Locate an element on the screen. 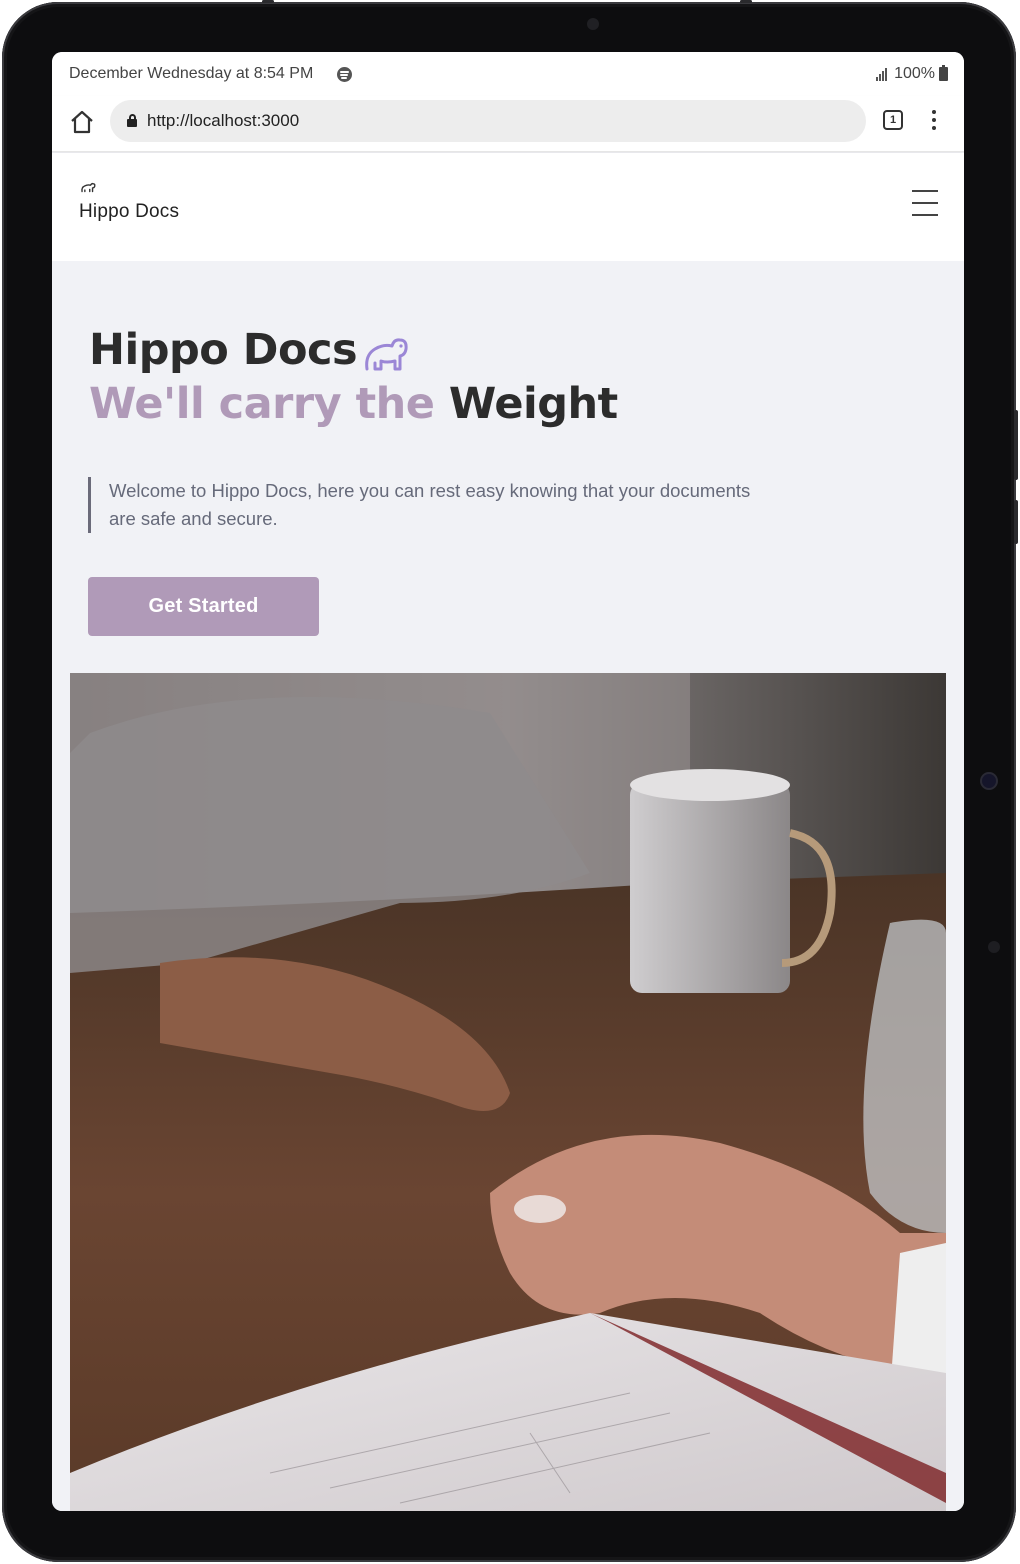 Image resolution: width=1020 pixels, height=1564 pixels. hero-subtitle-dark: Weight is located at coordinates (533, 404).